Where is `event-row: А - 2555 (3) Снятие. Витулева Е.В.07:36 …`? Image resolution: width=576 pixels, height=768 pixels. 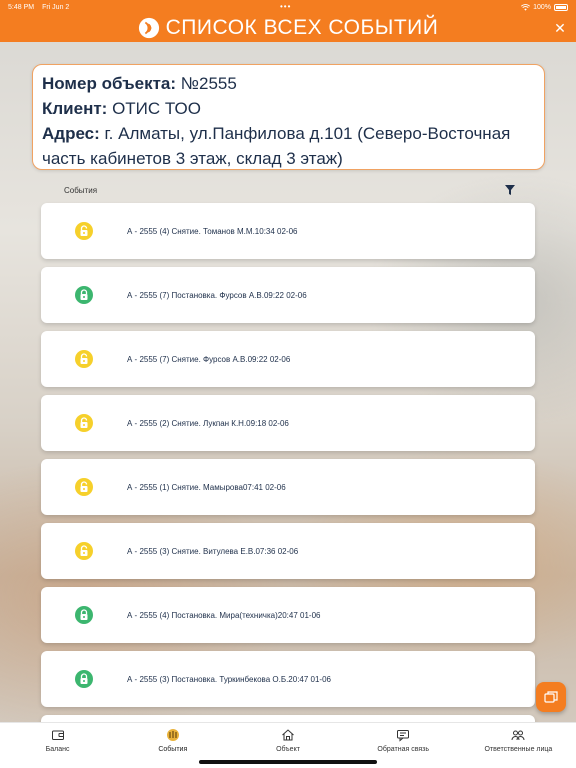
event-row: А - 2555 (3) Снятие. Витулева Е.В.07:36 … is located at coordinates (288, 551).